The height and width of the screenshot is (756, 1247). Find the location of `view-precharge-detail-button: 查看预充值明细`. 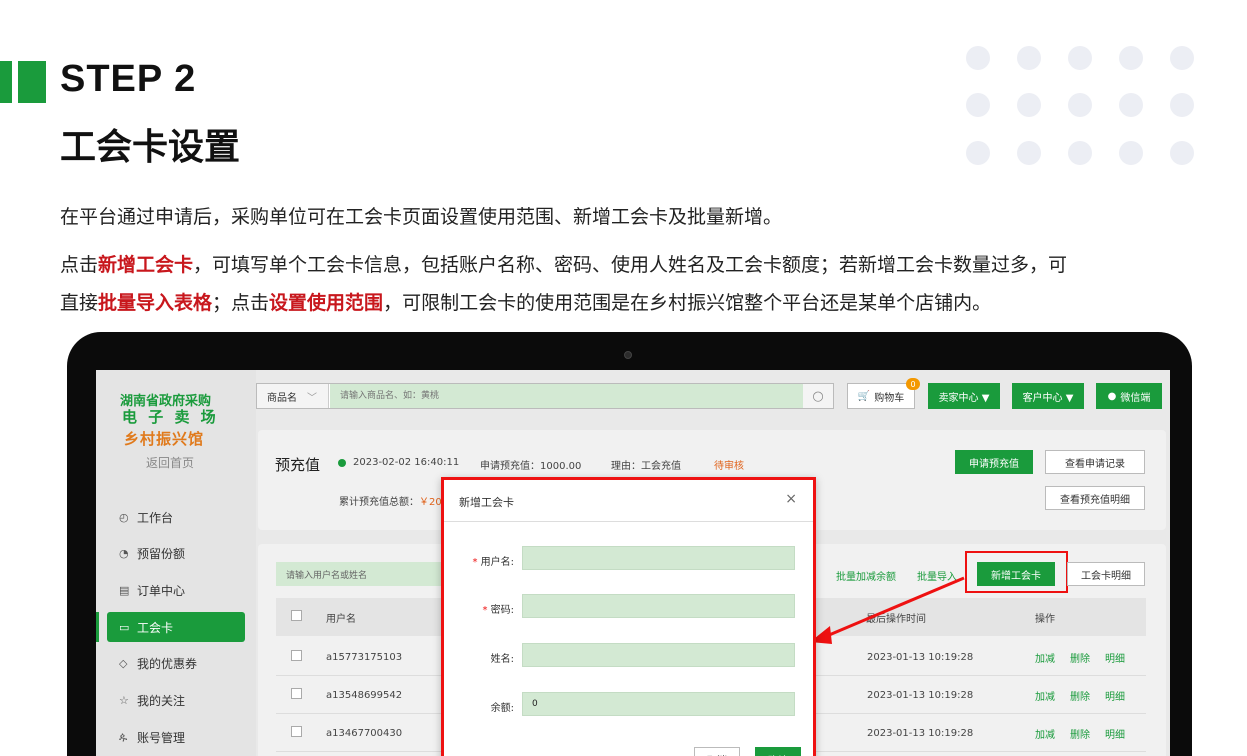

view-precharge-detail-button: 查看预充值明细 is located at coordinates (1095, 498).